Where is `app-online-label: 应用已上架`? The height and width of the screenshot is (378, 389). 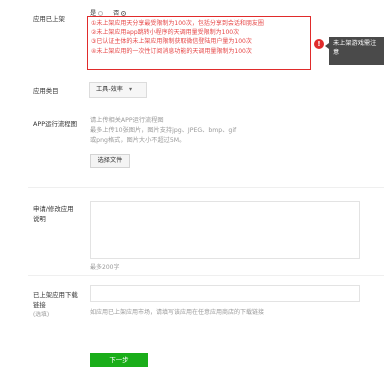 app-online-label: 应用已上架 is located at coordinates (49, 19).